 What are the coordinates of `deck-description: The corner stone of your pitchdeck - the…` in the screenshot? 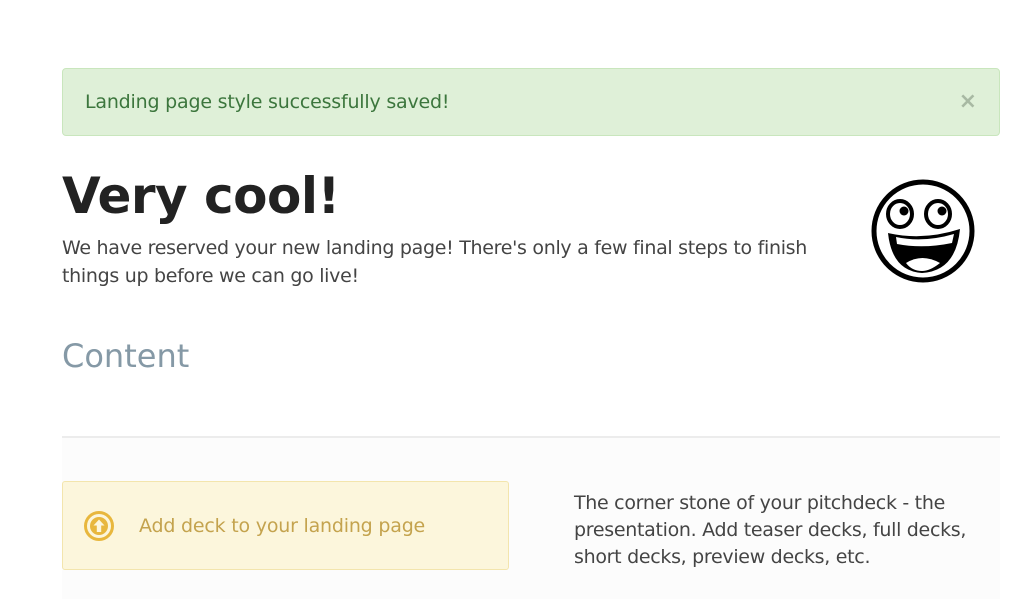 It's located at (770, 530).